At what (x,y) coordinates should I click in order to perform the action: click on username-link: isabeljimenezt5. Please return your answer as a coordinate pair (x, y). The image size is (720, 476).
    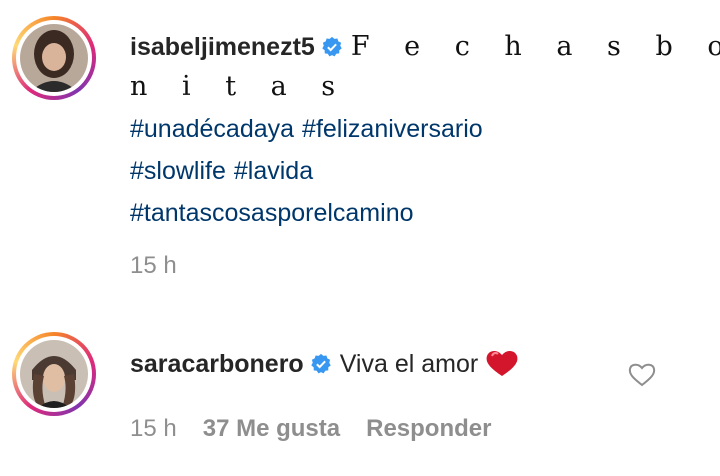
    Looking at the image, I should click on (222, 47).